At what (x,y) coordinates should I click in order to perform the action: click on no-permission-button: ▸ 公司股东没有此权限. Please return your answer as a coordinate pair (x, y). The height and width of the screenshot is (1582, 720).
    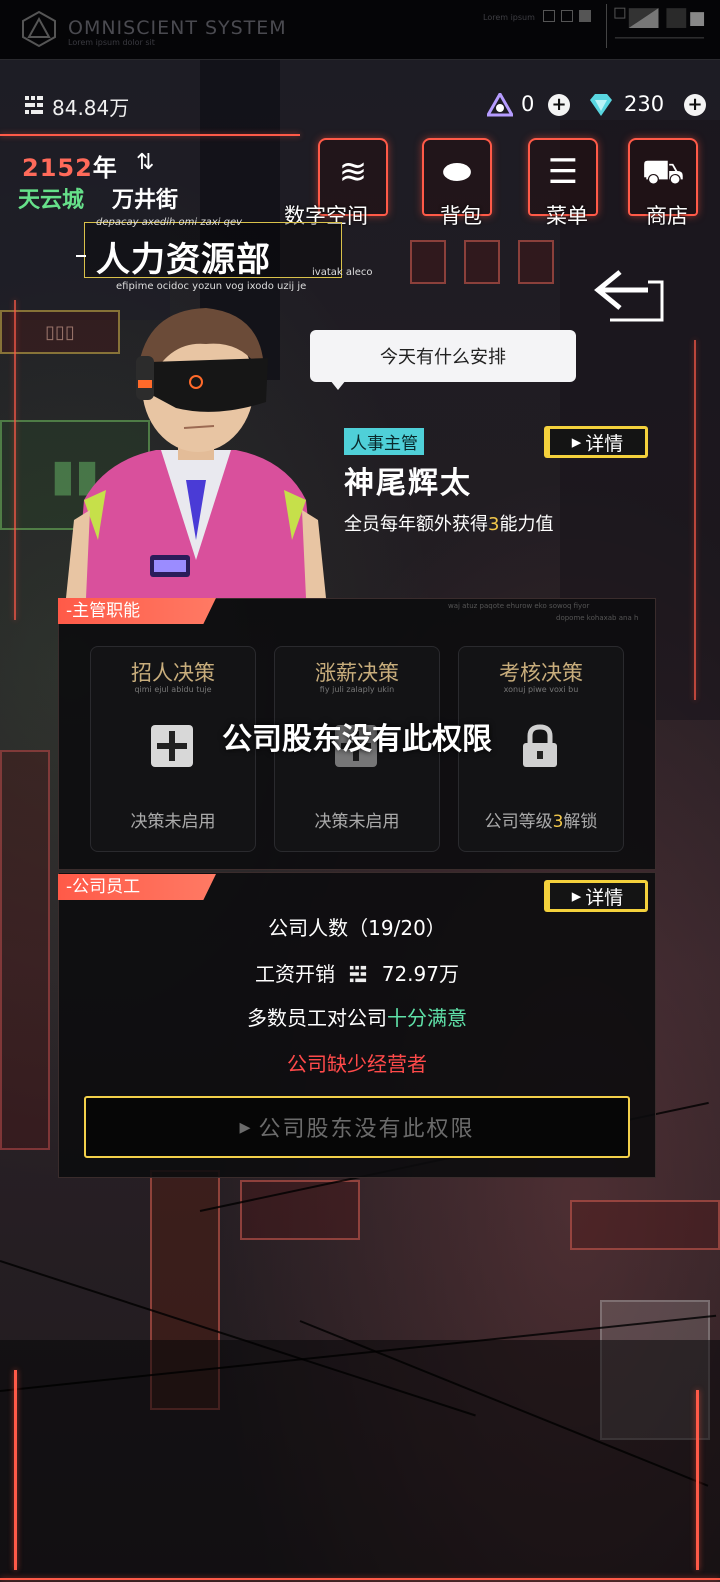
    Looking at the image, I should click on (357, 1127).